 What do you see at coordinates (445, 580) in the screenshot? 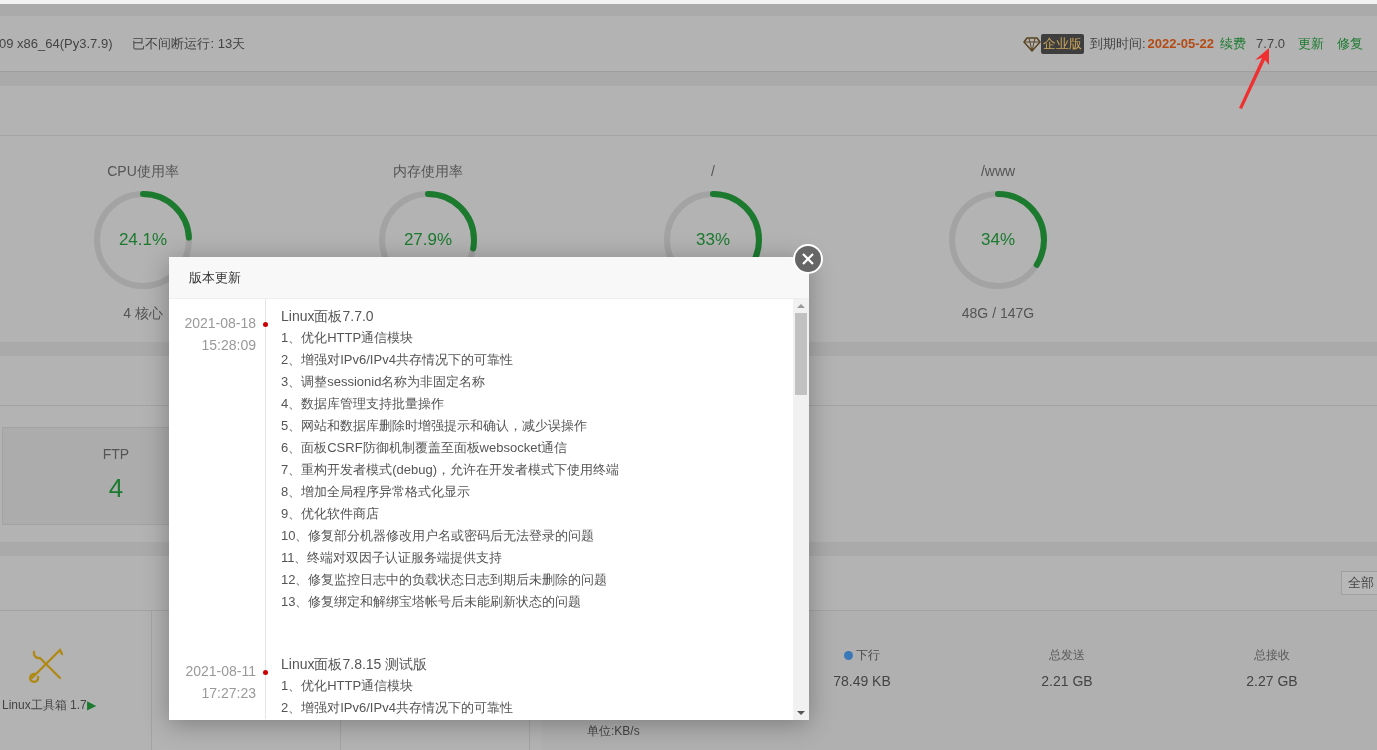
I see `change-item: 12、修复监控日志中的负载状态日志到期后未删除的问题` at bounding box center [445, 580].